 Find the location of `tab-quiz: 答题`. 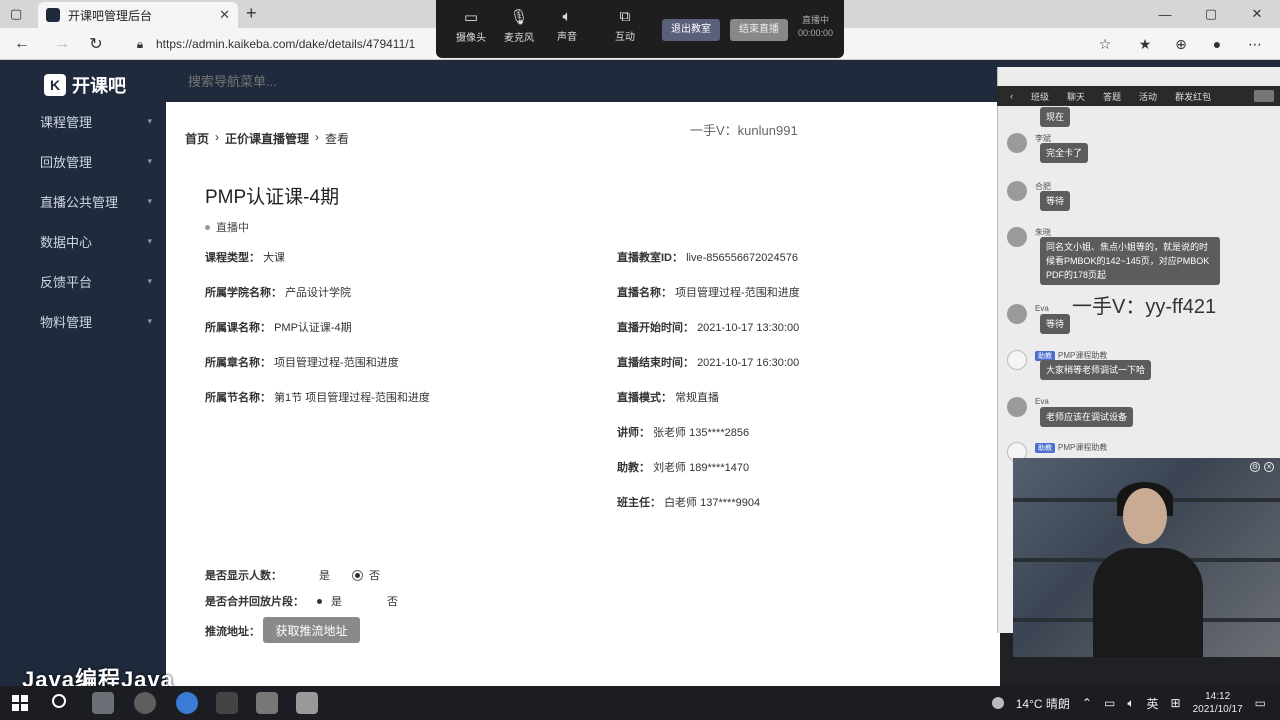

tab-quiz: 答题 is located at coordinates (1112, 96).